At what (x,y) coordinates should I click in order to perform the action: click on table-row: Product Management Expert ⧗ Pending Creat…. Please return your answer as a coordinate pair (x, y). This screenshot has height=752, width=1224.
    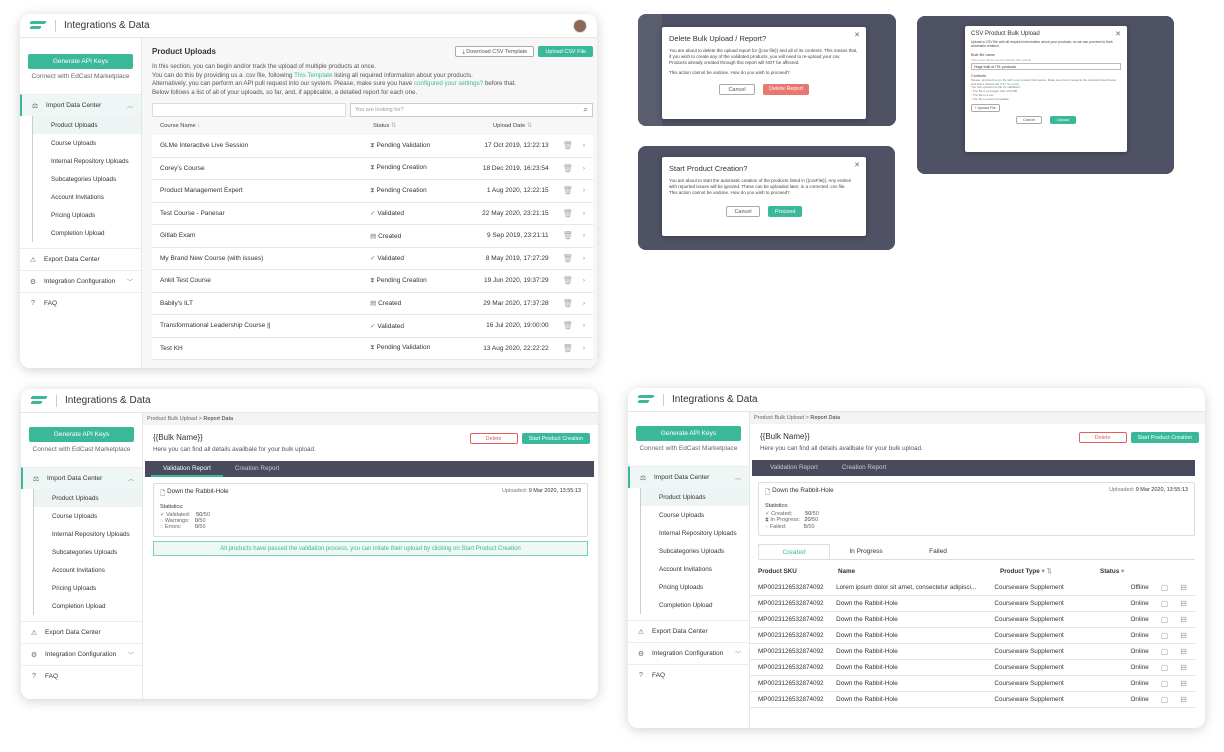
    Looking at the image, I should click on (372, 191).